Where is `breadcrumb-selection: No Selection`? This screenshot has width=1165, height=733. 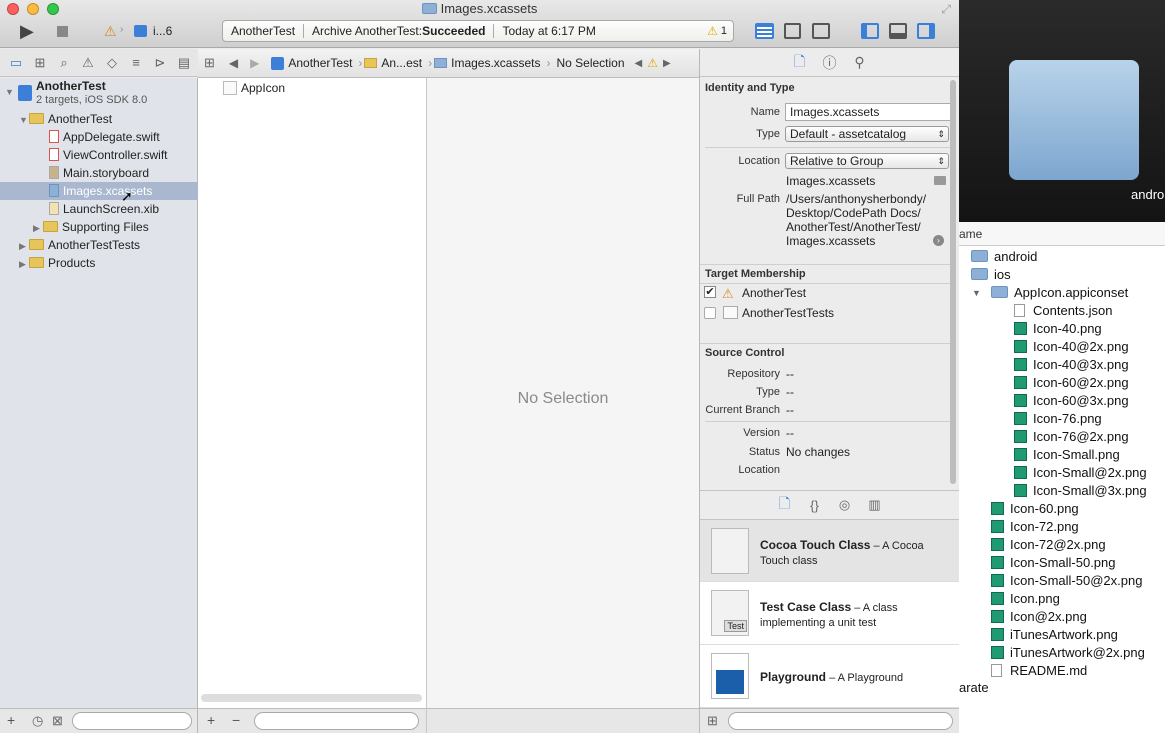 breadcrumb-selection: No Selection is located at coordinates (590, 63).